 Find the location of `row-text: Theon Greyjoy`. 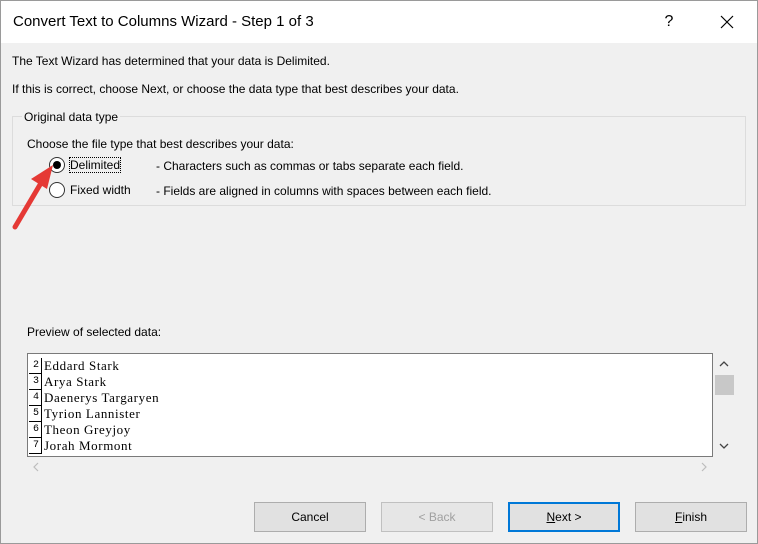

row-text: Theon Greyjoy is located at coordinates (87, 429).